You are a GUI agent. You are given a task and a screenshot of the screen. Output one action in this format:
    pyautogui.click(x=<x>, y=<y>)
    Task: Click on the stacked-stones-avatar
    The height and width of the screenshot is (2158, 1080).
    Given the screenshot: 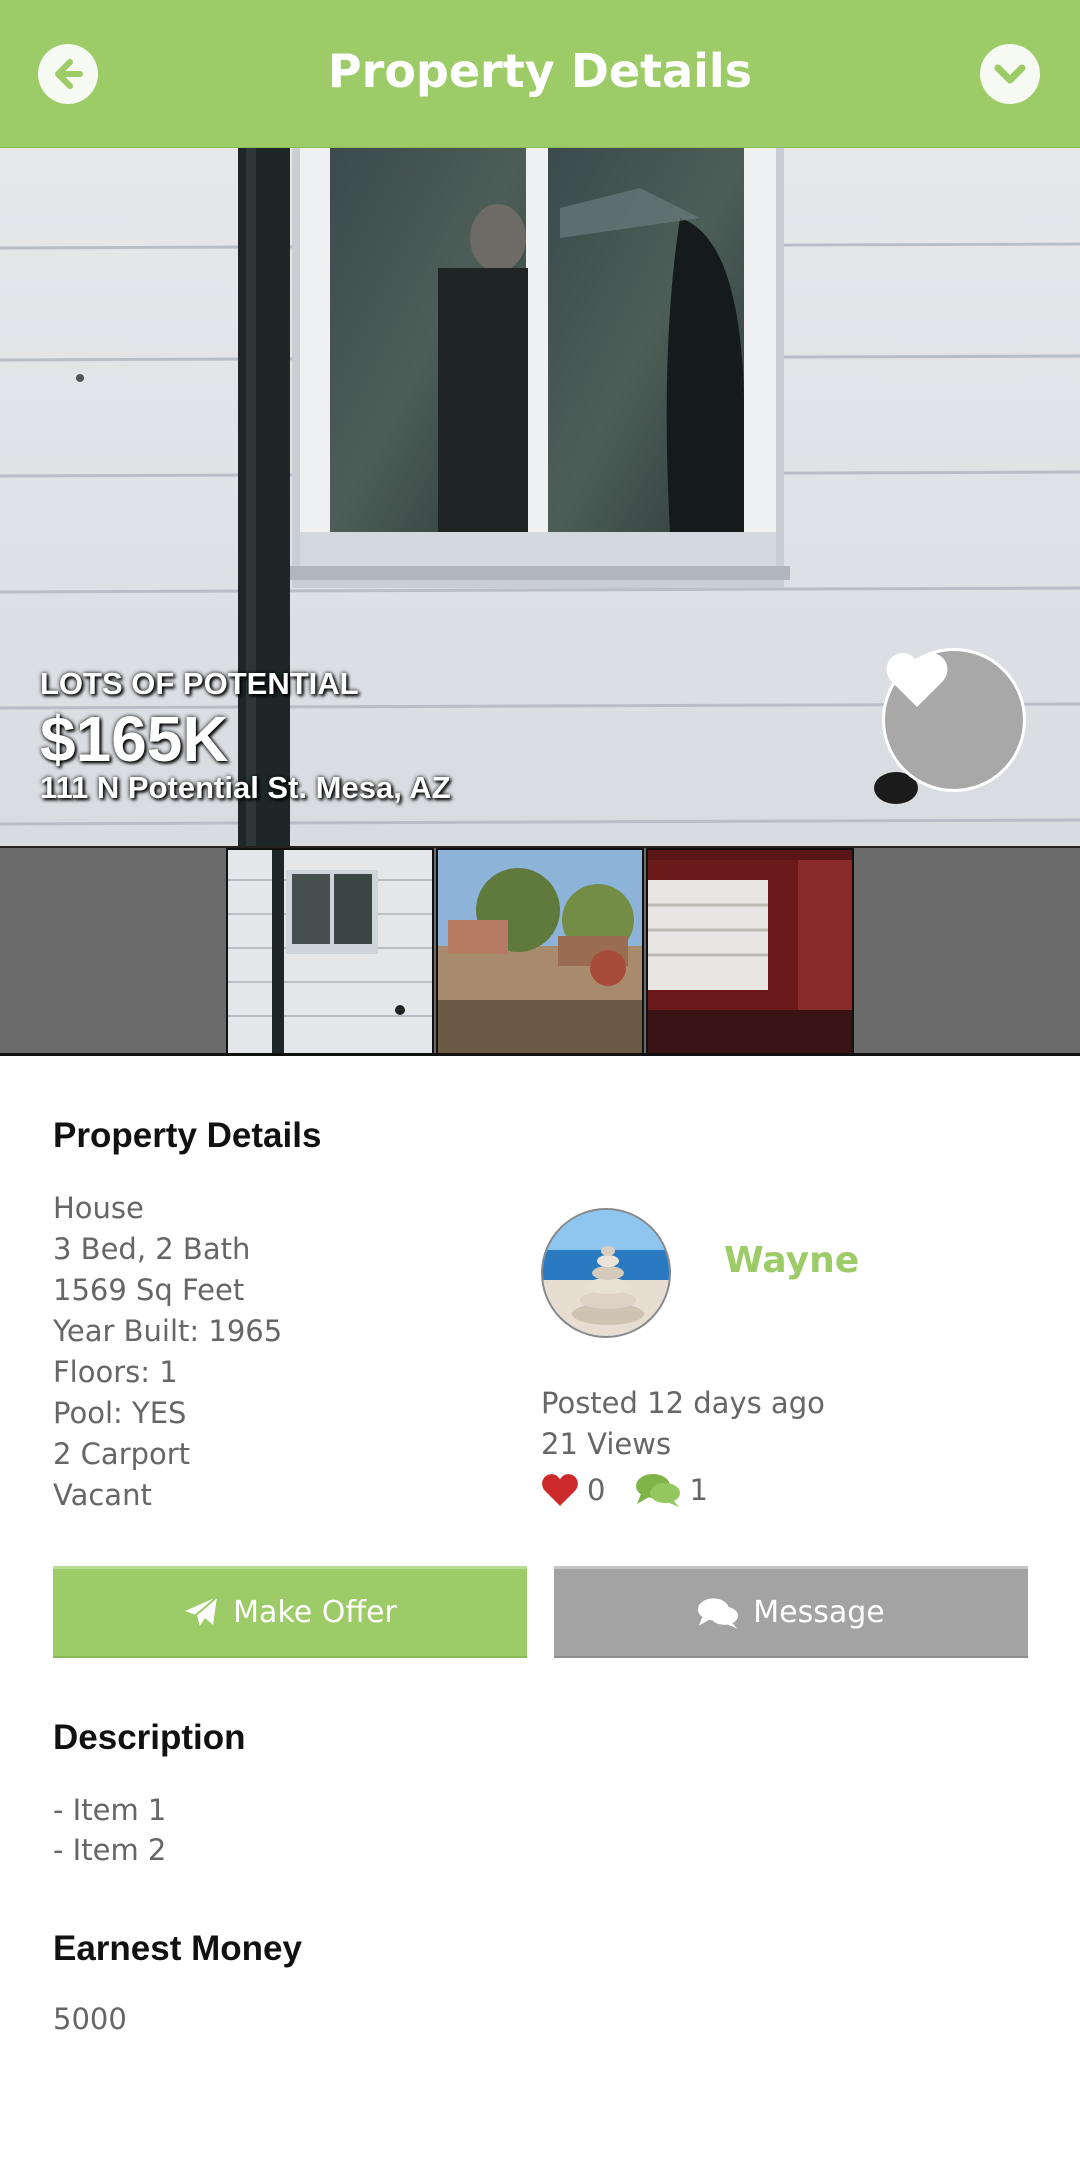 What is the action you would take?
    pyautogui.click(x=606, y=1273)
    